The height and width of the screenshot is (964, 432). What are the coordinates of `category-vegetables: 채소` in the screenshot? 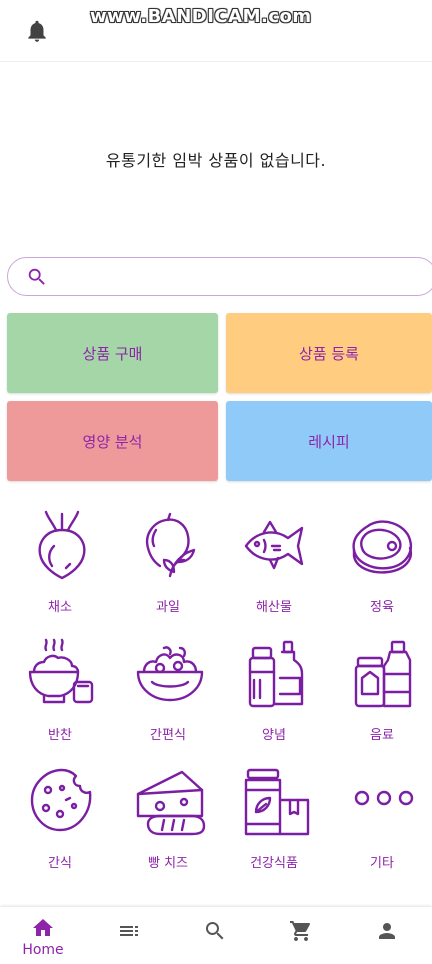 It's located at (60, 570).